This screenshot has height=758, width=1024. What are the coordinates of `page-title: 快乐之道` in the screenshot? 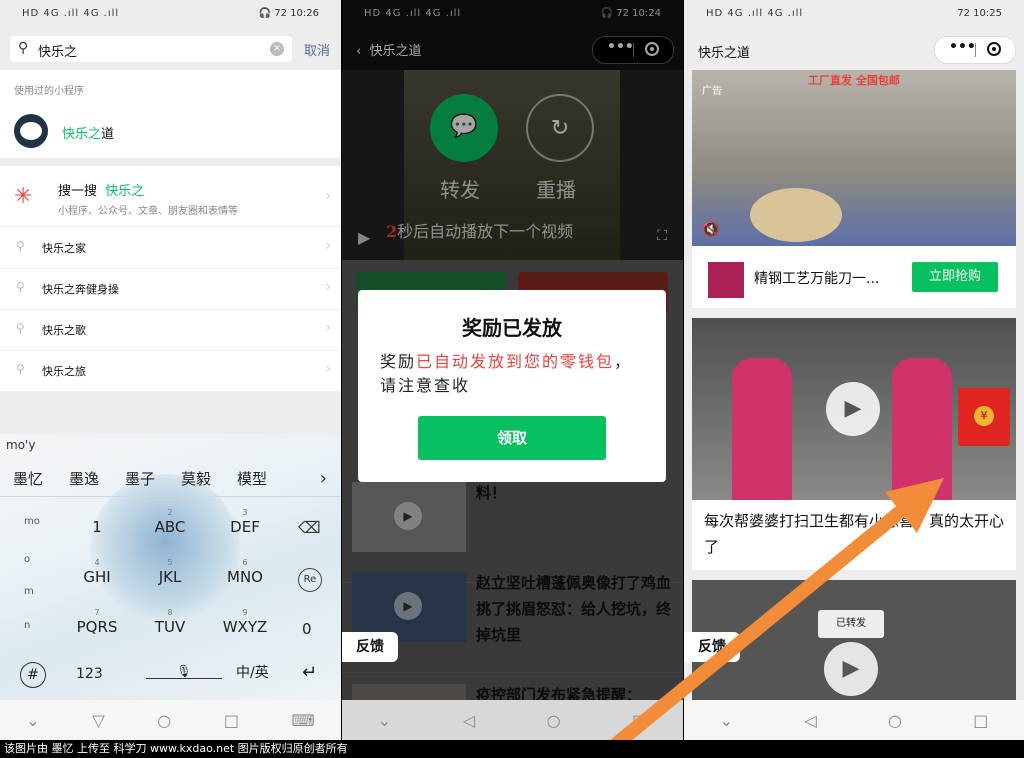 It's located at (724, 53).